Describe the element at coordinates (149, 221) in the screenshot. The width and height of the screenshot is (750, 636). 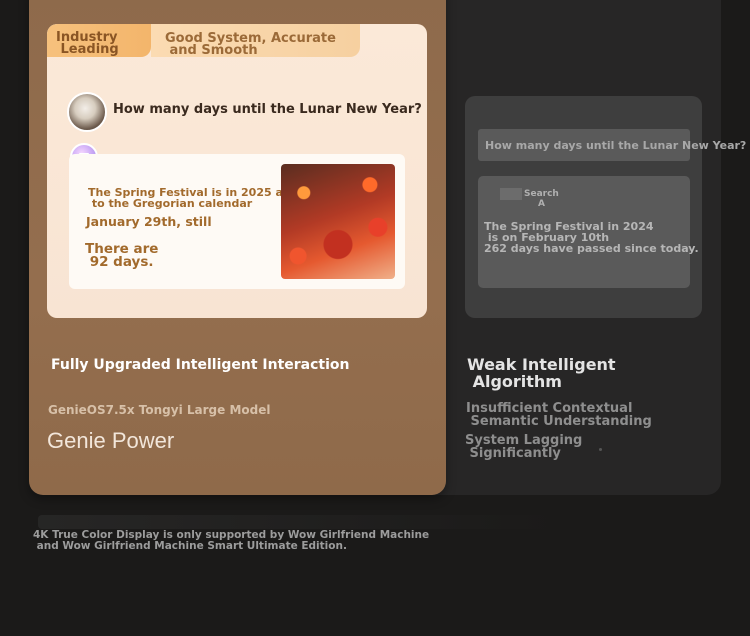
I see `answer-line-2: January 29th, still` at that location.